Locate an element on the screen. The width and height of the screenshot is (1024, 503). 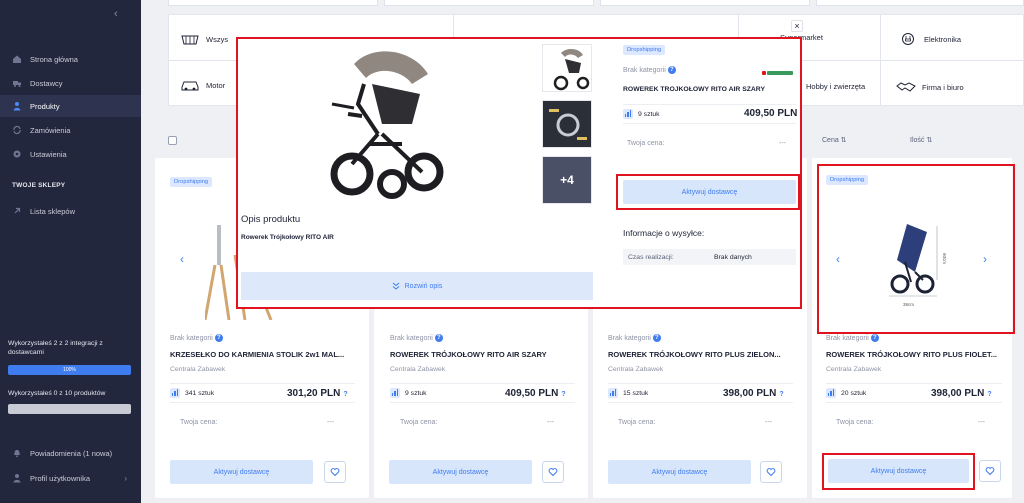
wheel-detail-thumbnail is located at coordinates (568, 124).